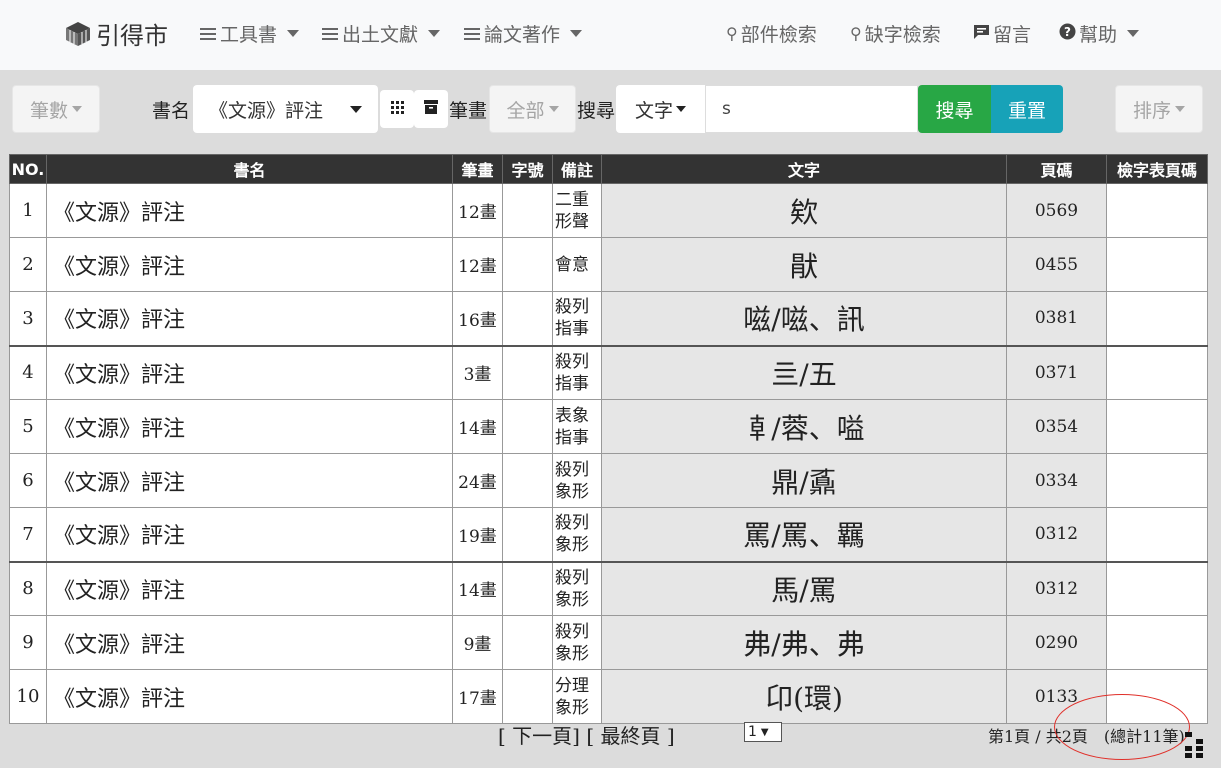 This screenshot has width=1221, height=768. Describe the element at coordinates (477, 588) in the screenshot. I see `cell-strokes: 14畫` at that location.